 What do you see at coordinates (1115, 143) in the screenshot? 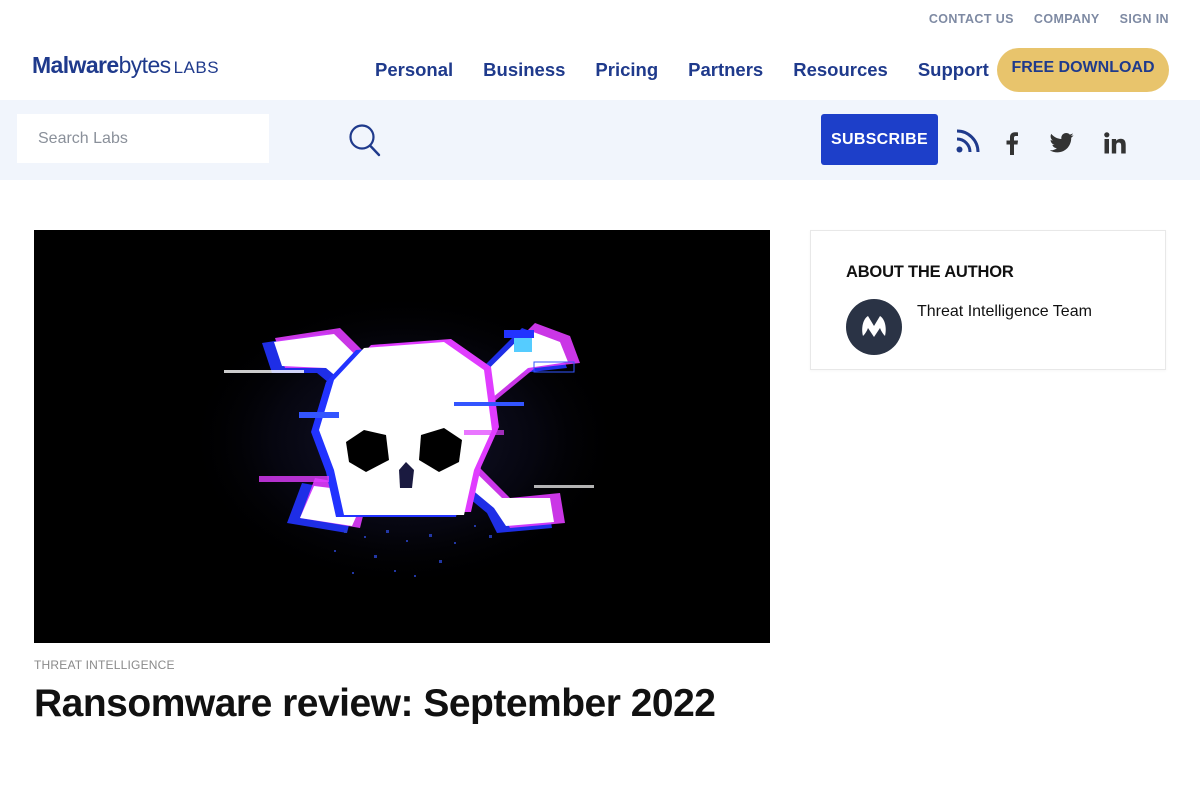
I see `linkedin-icon` at bounding box center [1115, 143].